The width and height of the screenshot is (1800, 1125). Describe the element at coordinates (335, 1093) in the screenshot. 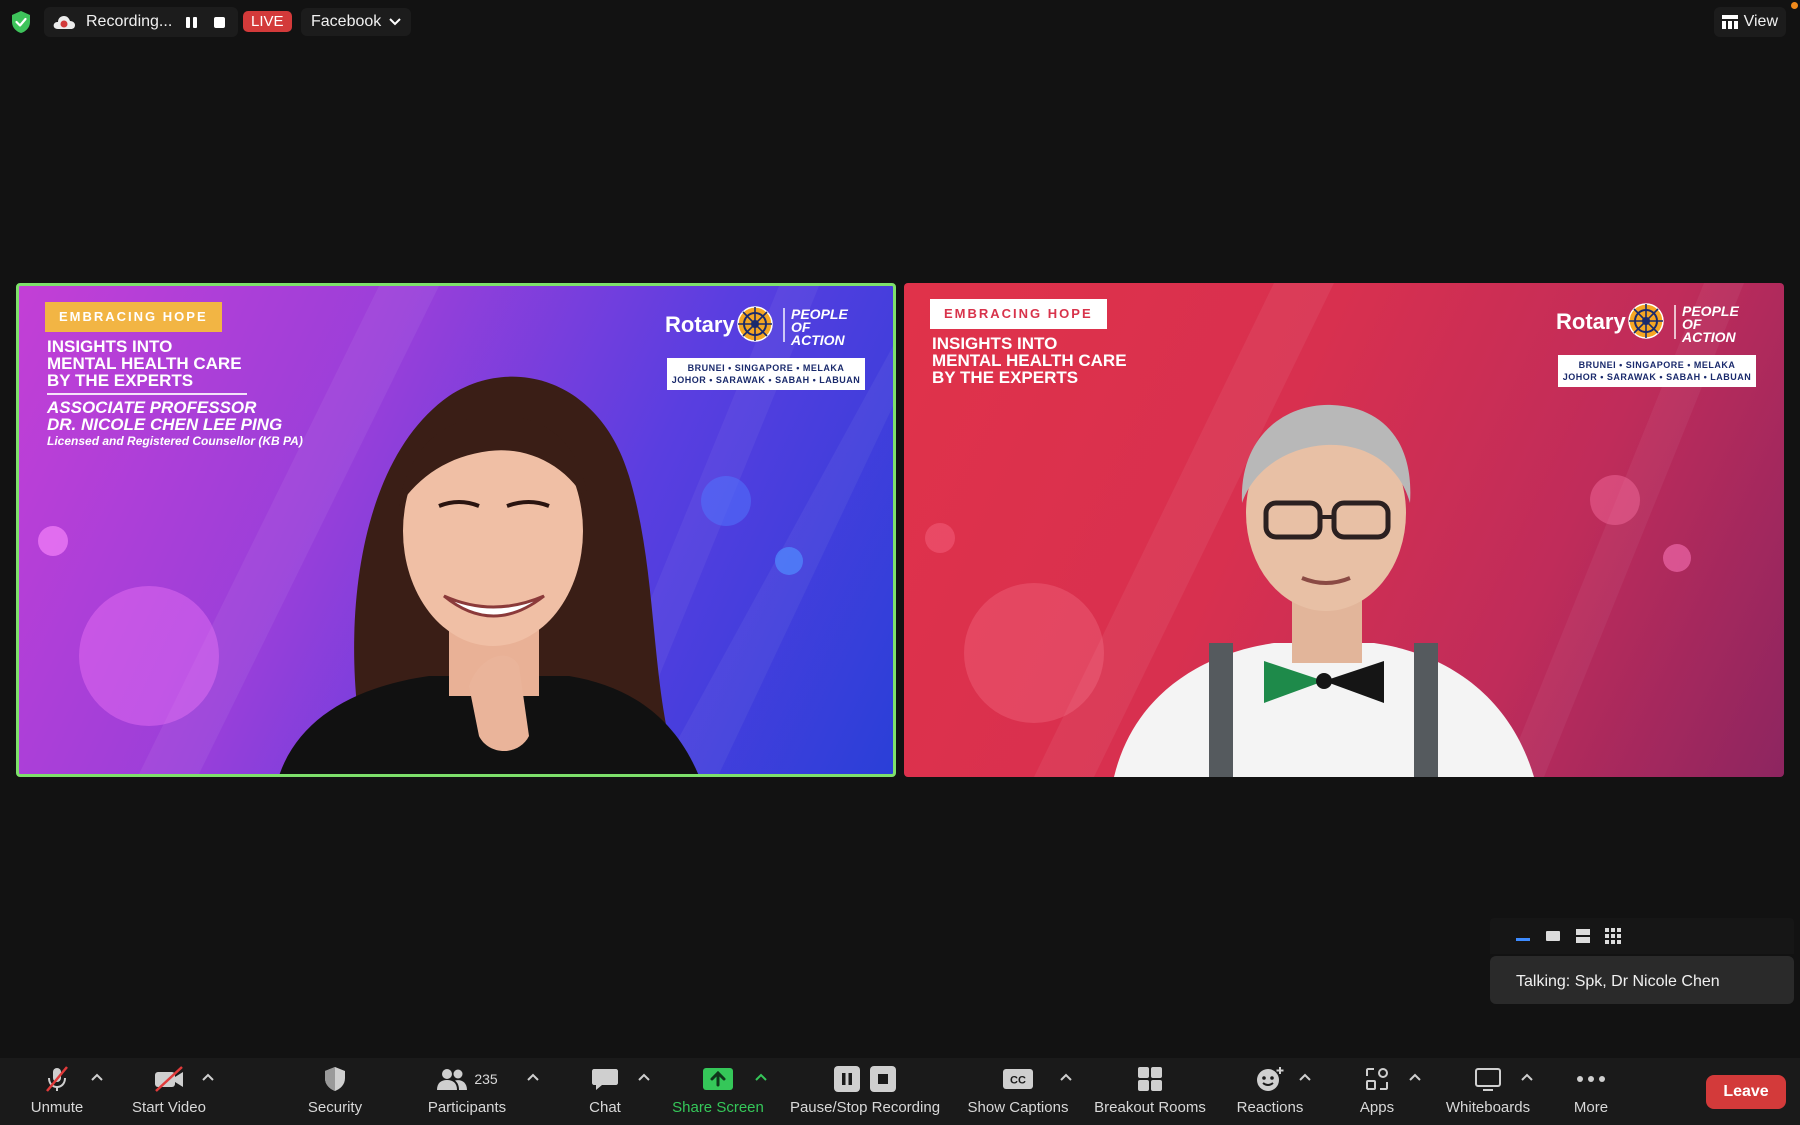

I see `security-button: Security` at that location.